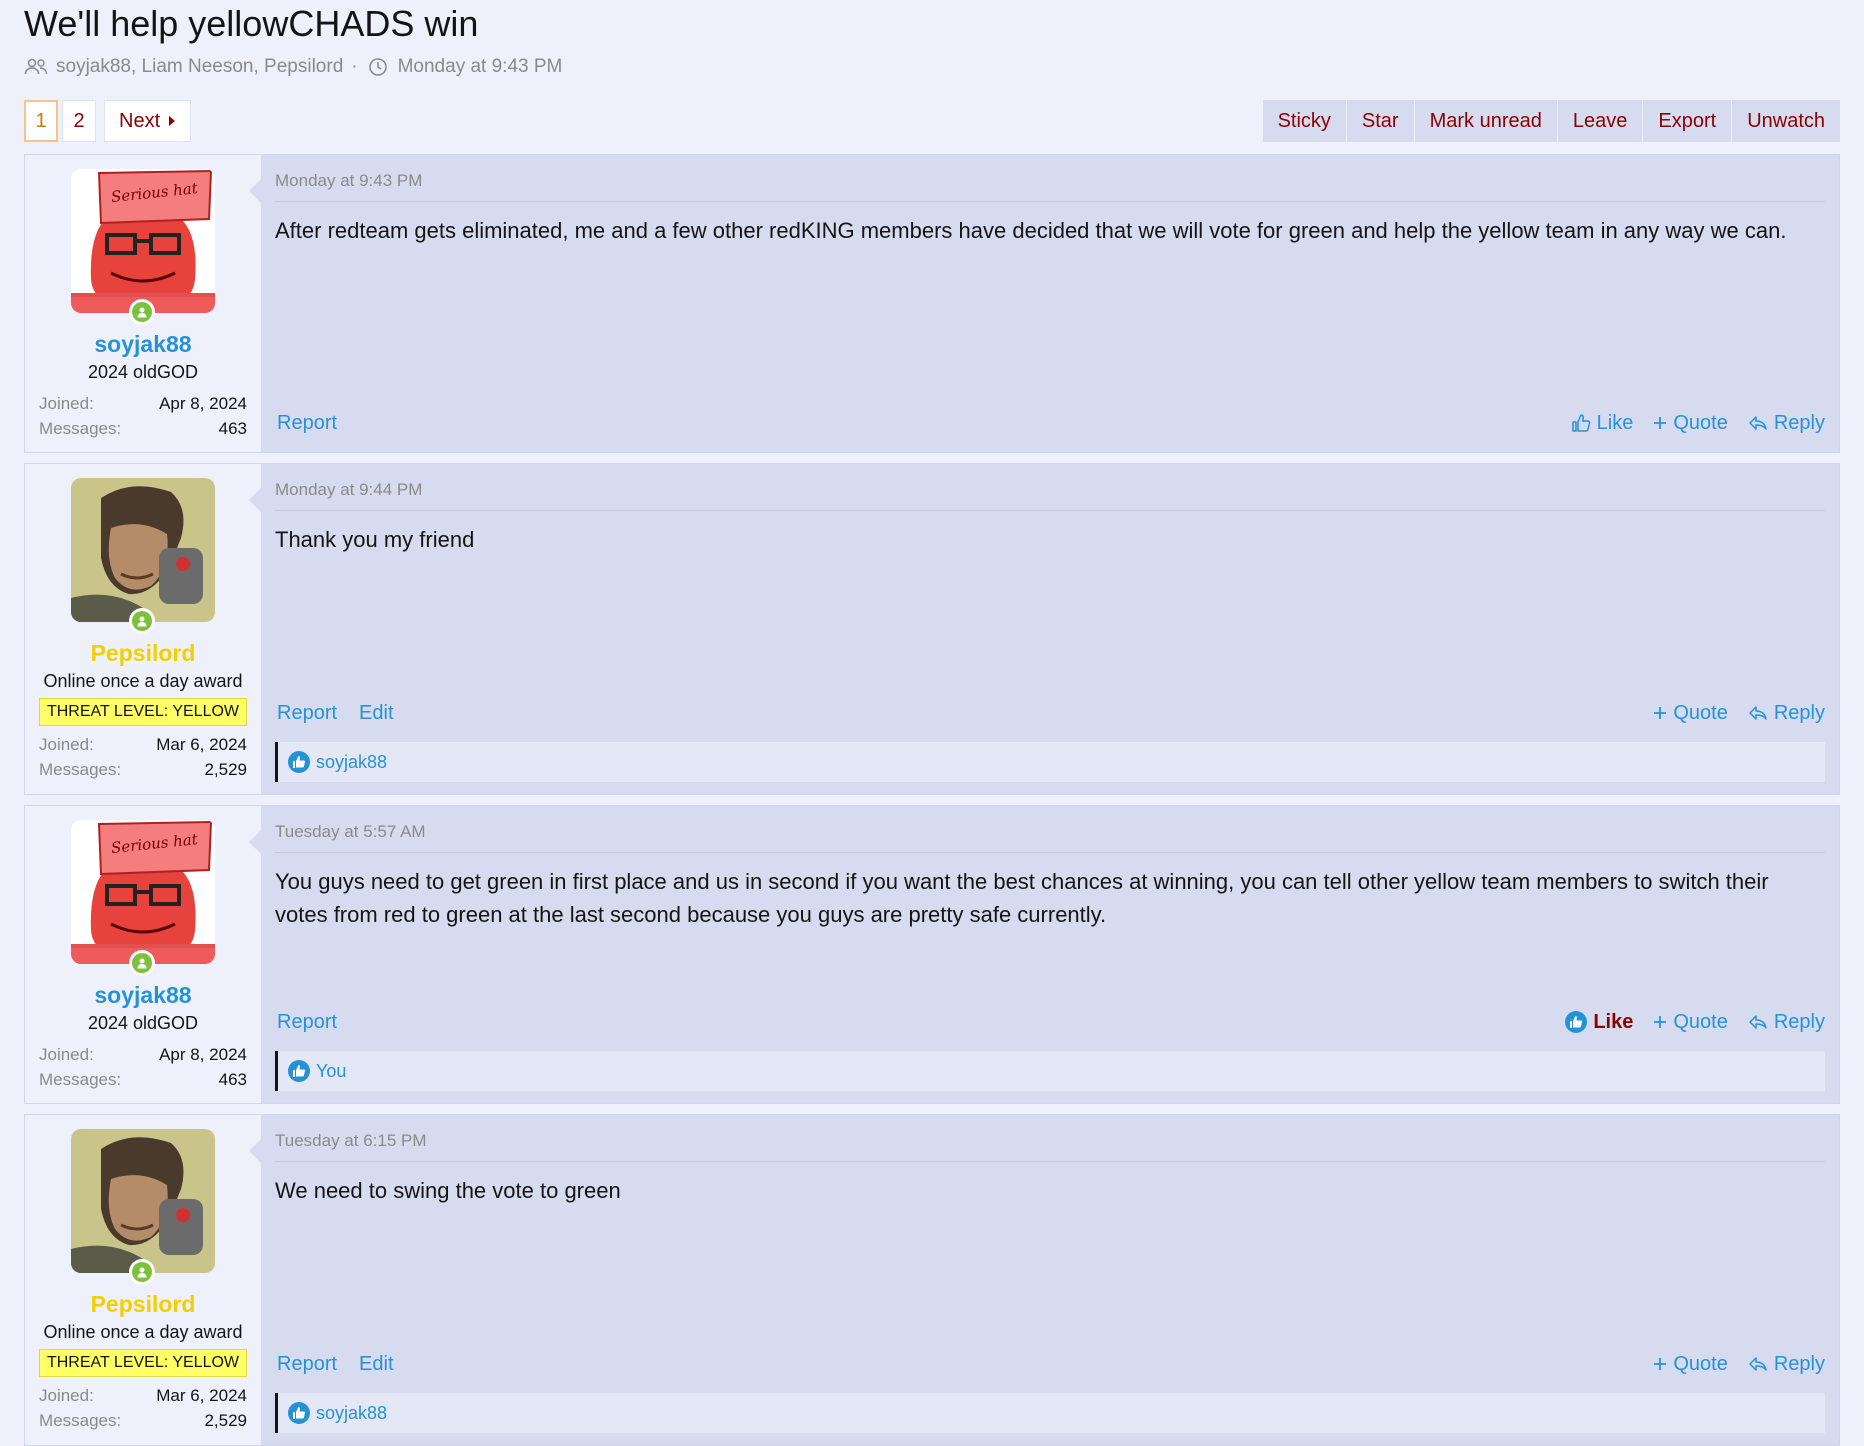  I want to click on like-button-active: Like, so click(1599, 1022).